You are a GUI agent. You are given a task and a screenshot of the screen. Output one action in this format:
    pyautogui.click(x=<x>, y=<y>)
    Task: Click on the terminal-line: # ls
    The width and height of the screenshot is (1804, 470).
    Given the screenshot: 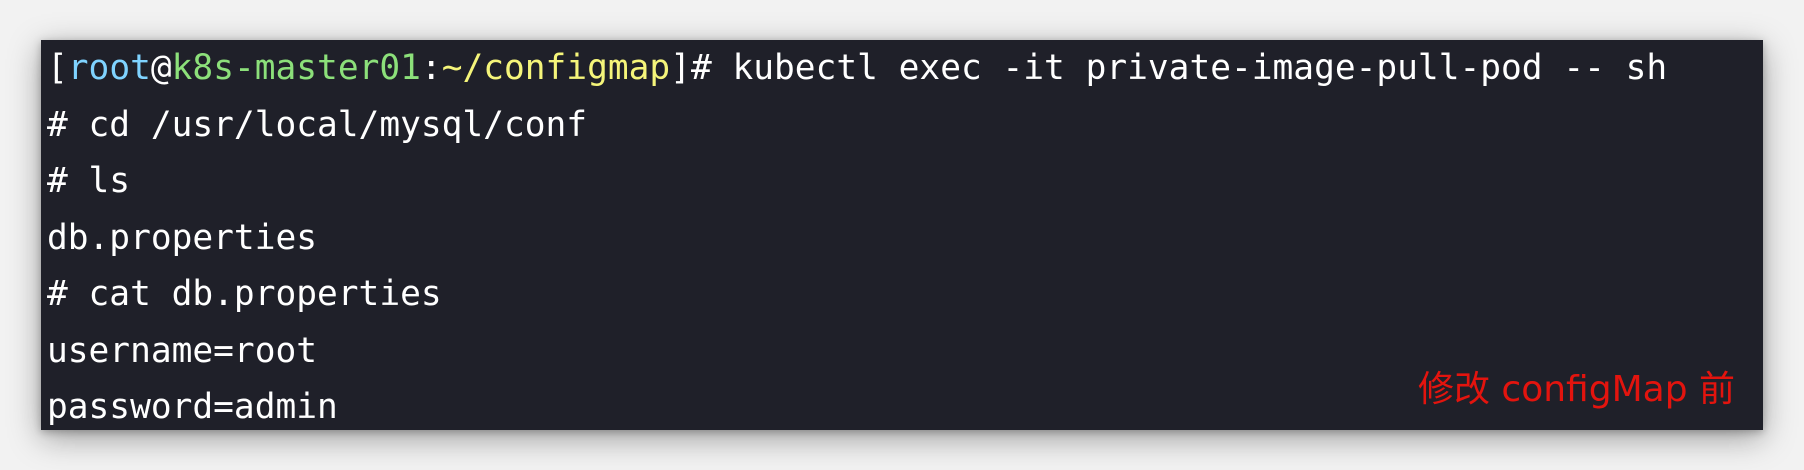 What is the action you would take?
    pyautogui.click(x=89, y=181)
    